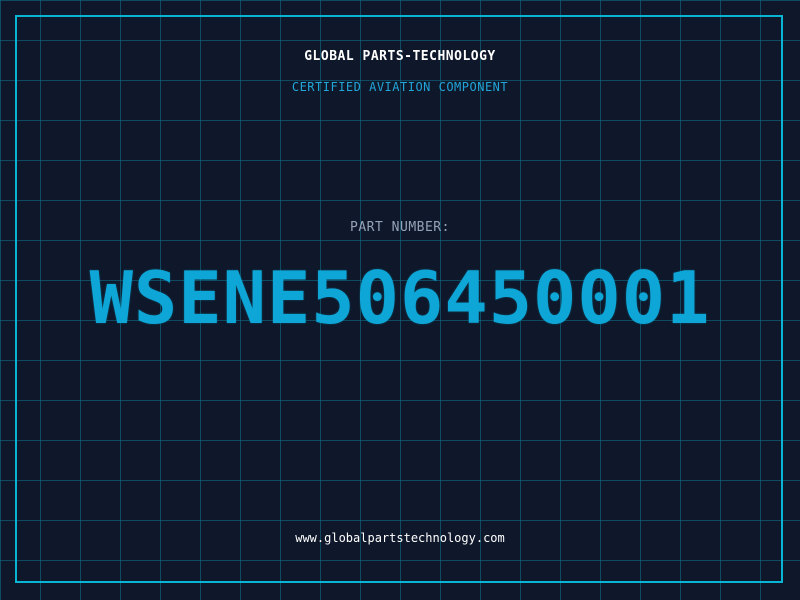 This screenshot has width=800, height=600. Describe the element at coordinates (400, 298) in the screenshot. I see `part-number-value: WSENE506450001` at that location.